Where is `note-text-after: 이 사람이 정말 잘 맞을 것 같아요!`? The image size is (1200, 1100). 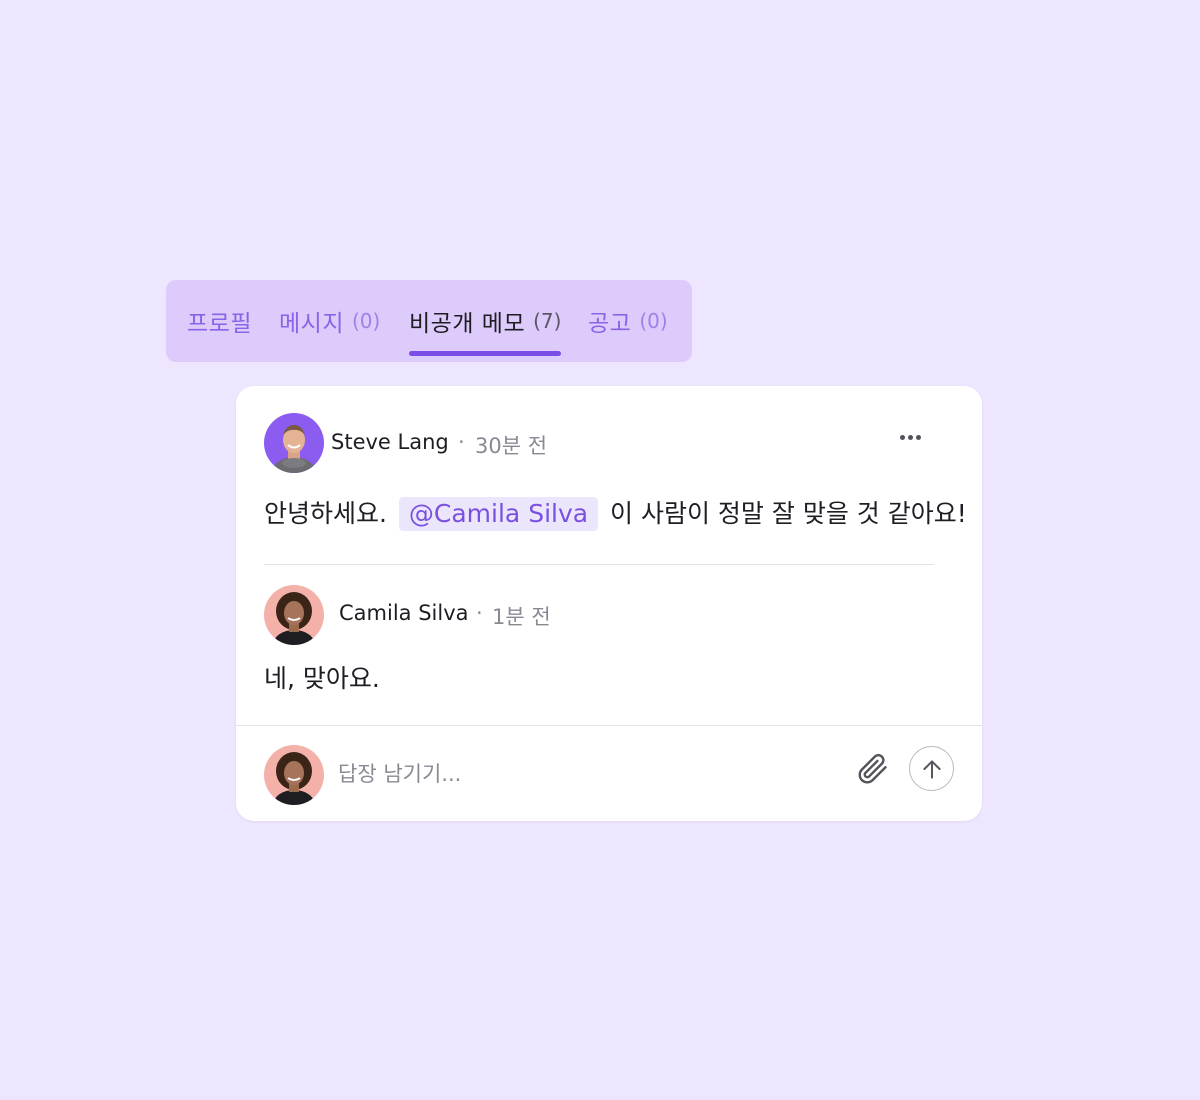
note-text-after: 이 사람이 정말 잘 맞을 것 같아요! is located at coordinates (788, 513).